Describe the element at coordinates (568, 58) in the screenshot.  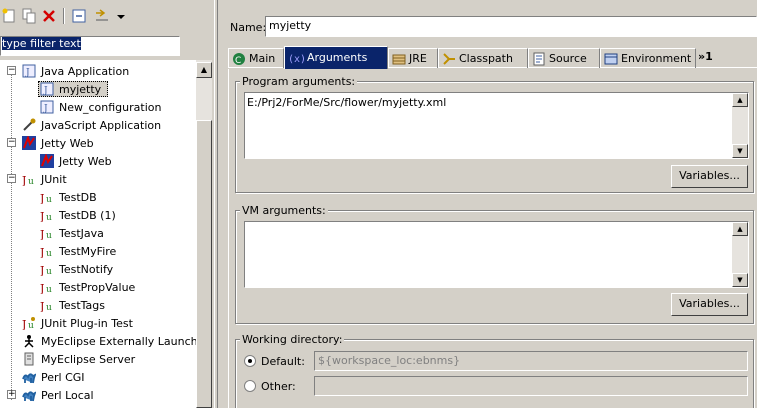
I see `tab-label: Source` at that location.